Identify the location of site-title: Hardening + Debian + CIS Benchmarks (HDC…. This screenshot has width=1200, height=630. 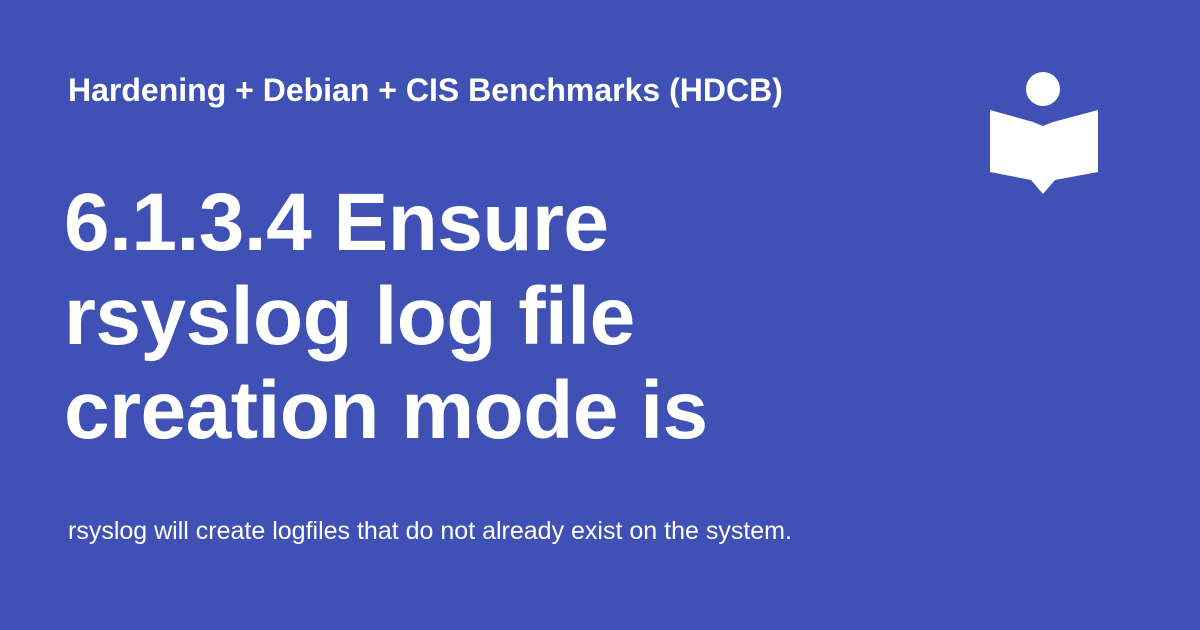
(425, 90).